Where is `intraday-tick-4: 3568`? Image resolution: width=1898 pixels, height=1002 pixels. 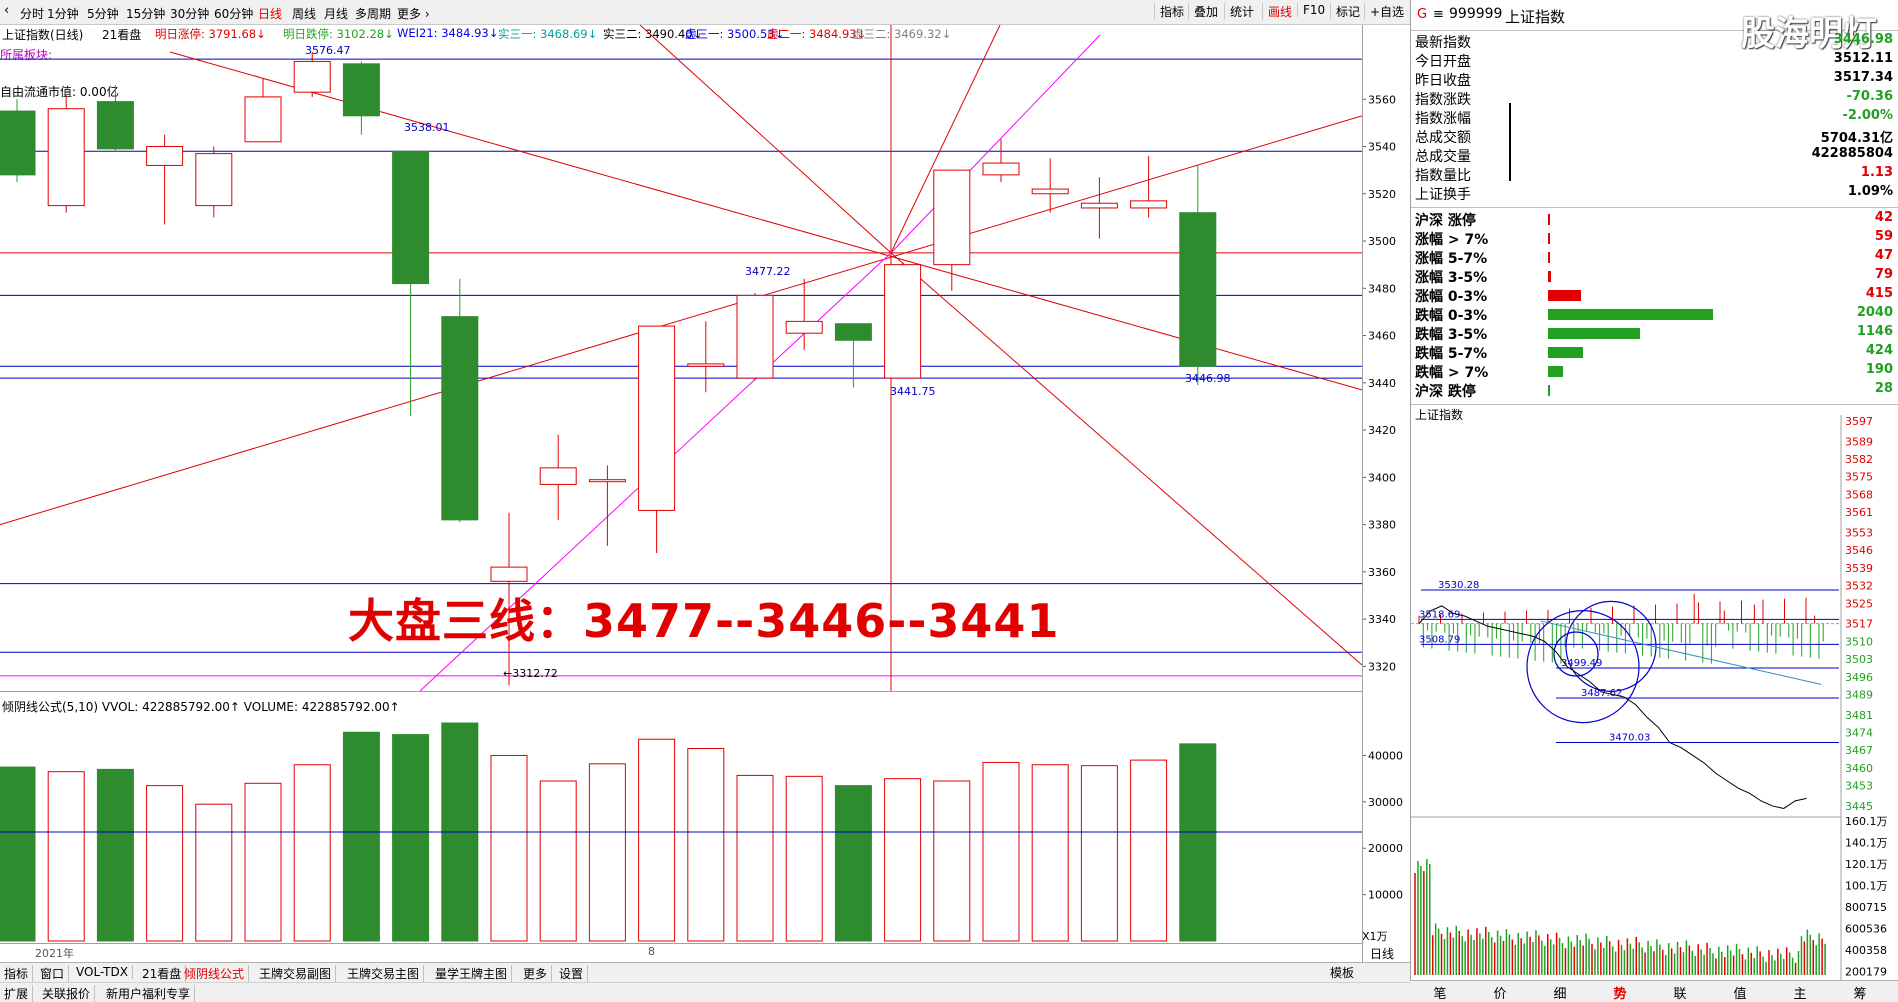 intraday-tick-4: 3568 is located at coordinates (1859, 494).